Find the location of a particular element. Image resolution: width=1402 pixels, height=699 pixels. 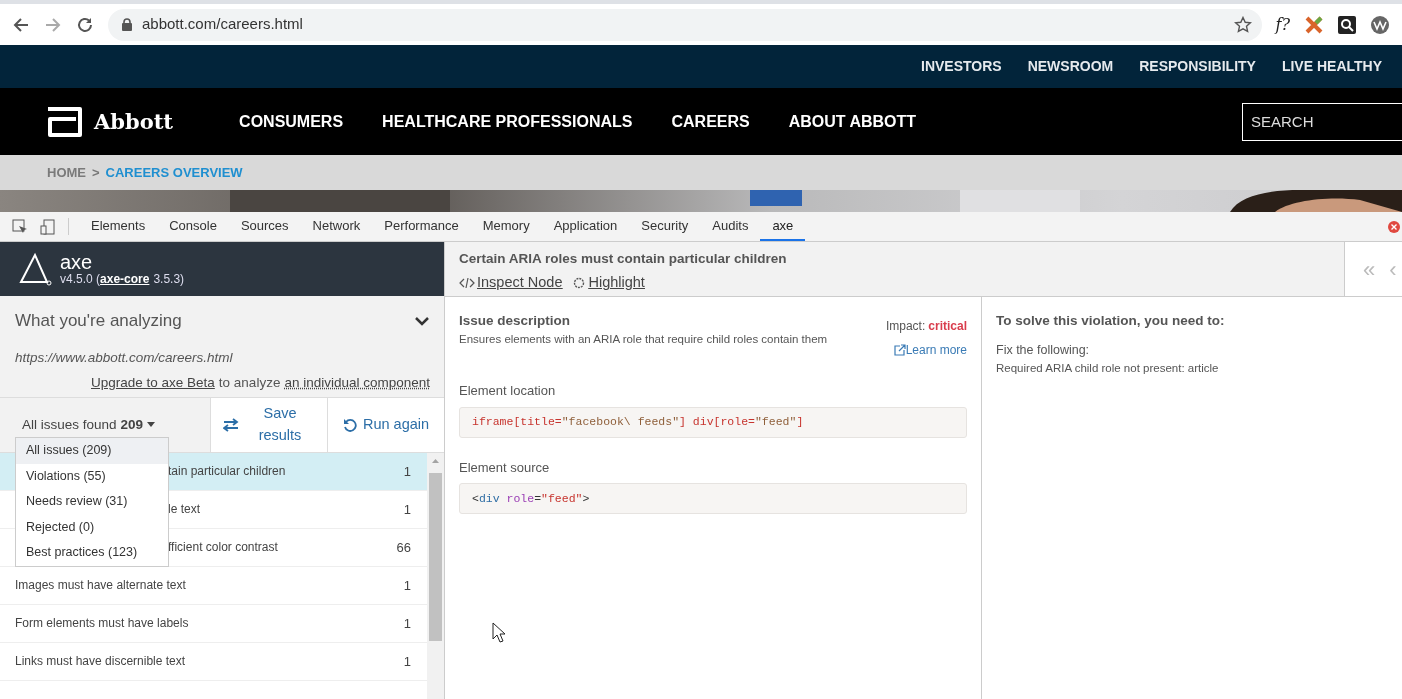

helper-text: to analyze is located at coordinates (249, 382).